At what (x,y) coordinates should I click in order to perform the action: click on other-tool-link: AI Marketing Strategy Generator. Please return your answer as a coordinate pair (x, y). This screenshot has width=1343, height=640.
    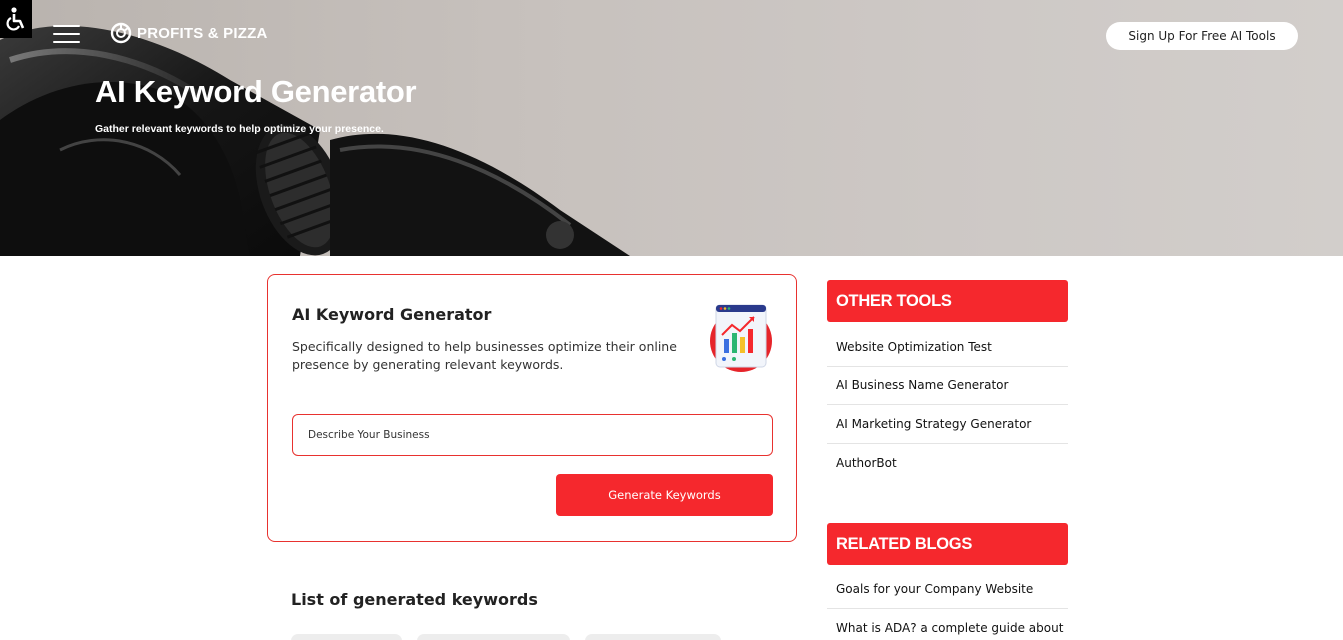
    Looking at the image, I should click on (947, 424).